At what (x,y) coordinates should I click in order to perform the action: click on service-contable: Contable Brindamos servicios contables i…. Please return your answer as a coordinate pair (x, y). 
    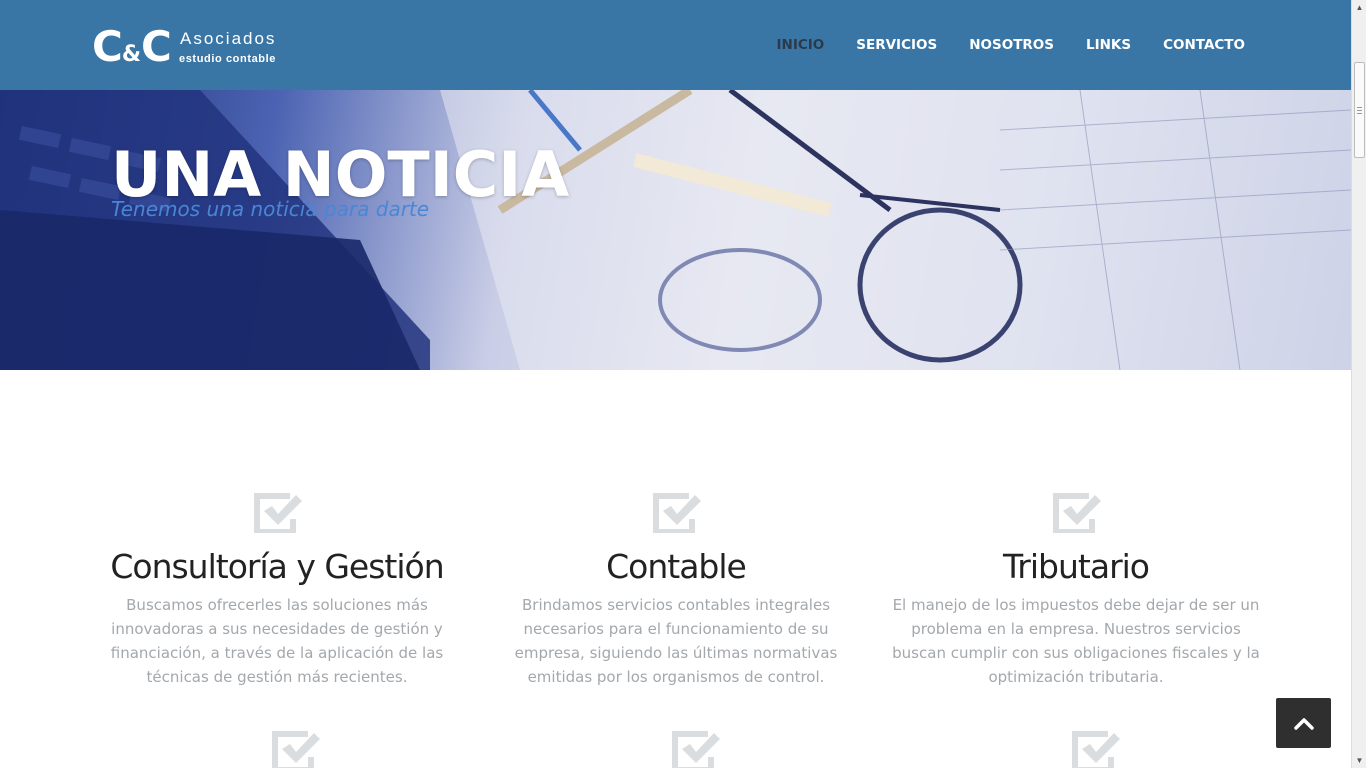
    Looking at the image, I should click on (676, 589).